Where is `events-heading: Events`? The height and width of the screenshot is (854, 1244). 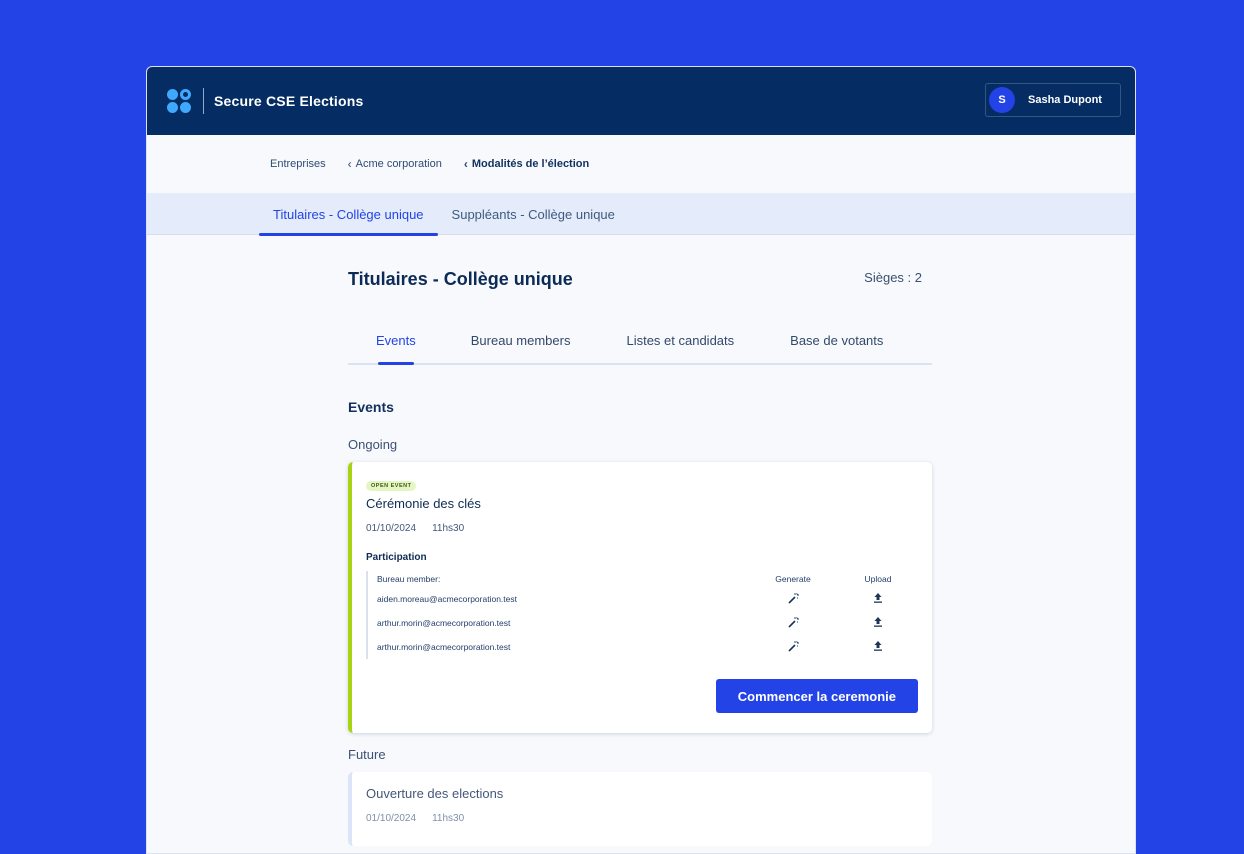 events-heading: Events is located at coordinates (371, 407).